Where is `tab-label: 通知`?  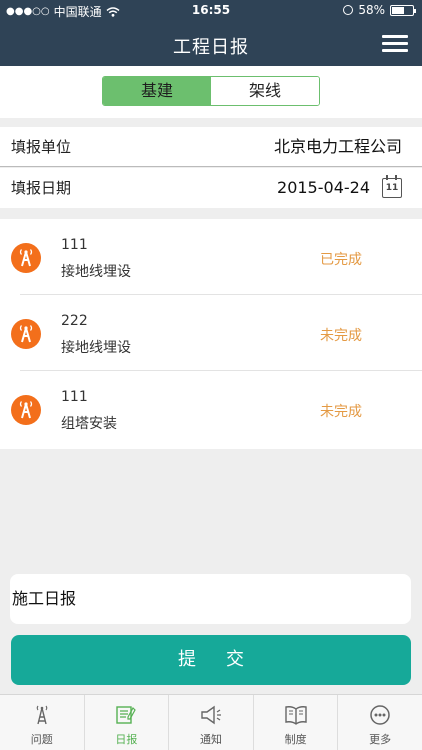 tab-label: 通知 is located at coordinates (210, 739).